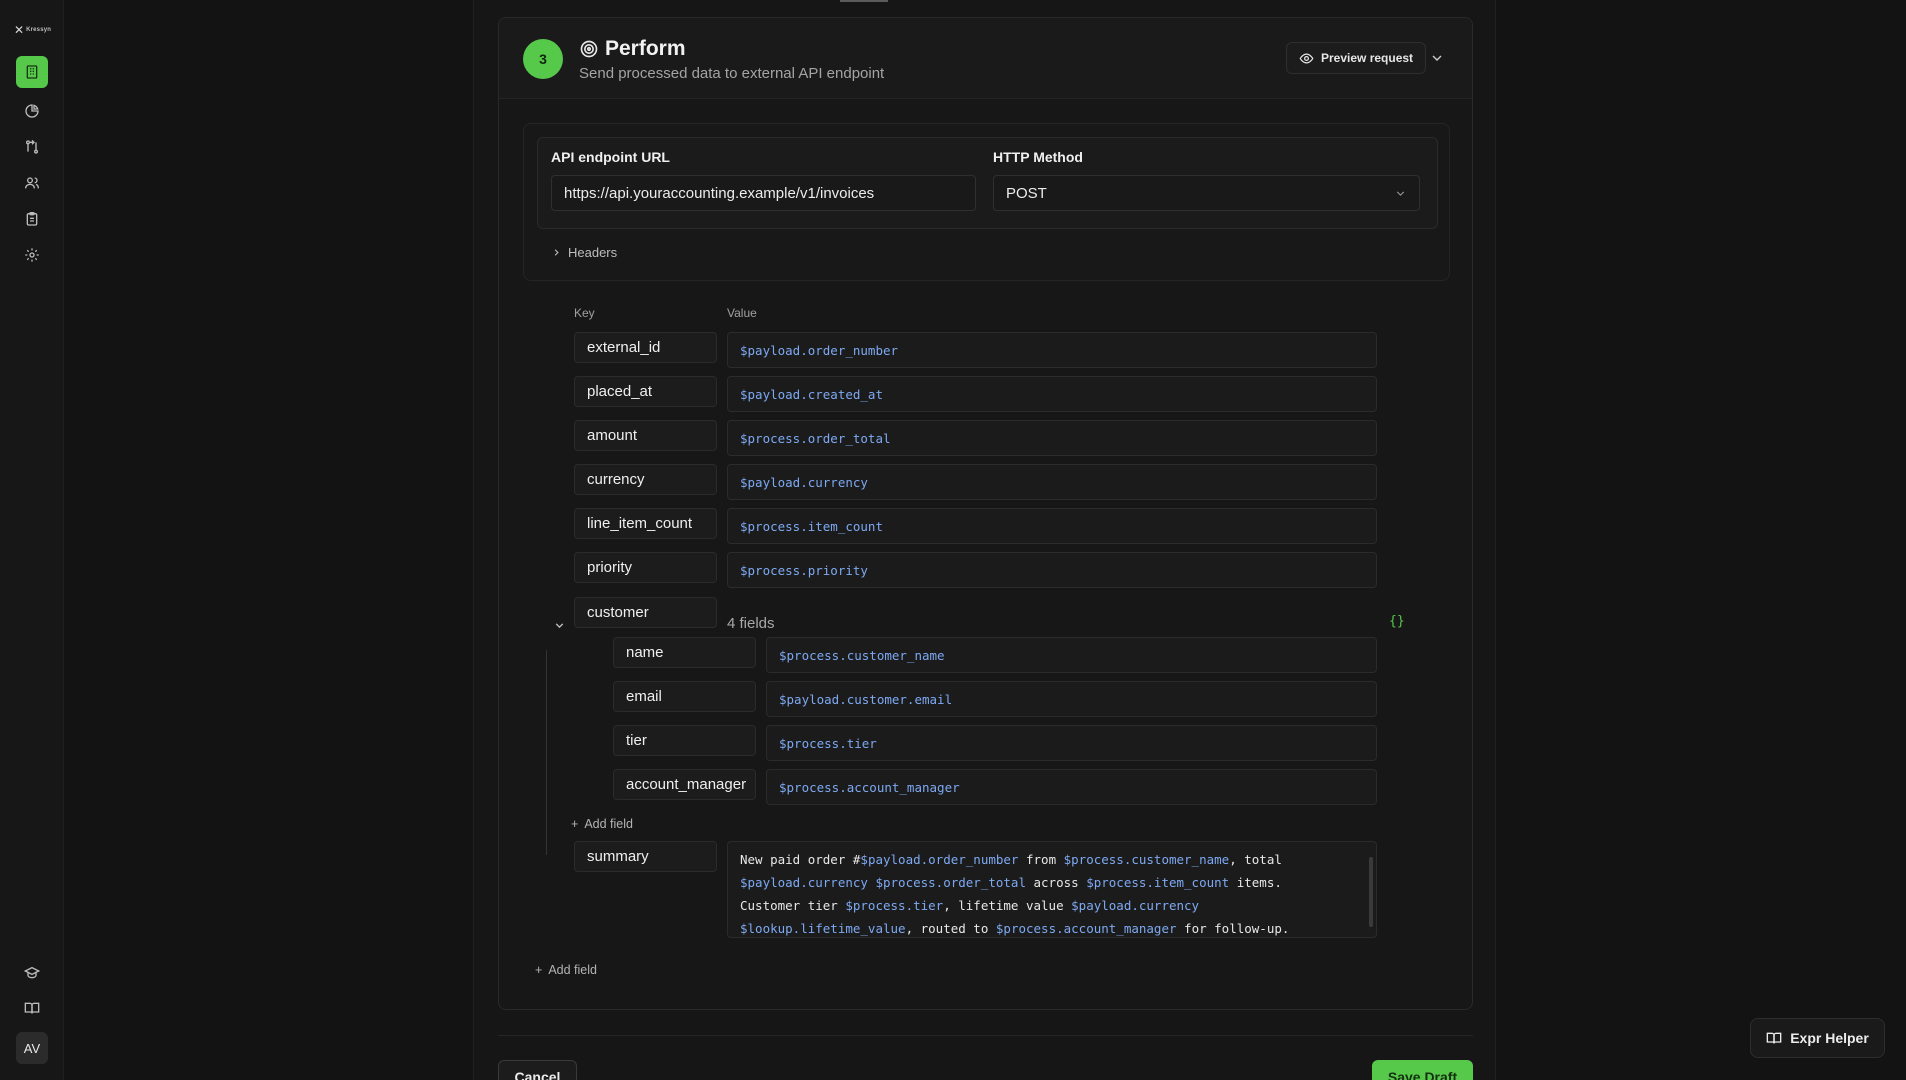 The width and height of the screenshot is (1906, 1080). What do you see at coordinates (645, 612) in the screenshot?
I see `nested-object-key-input: customer` at bounding box center [645, 612].